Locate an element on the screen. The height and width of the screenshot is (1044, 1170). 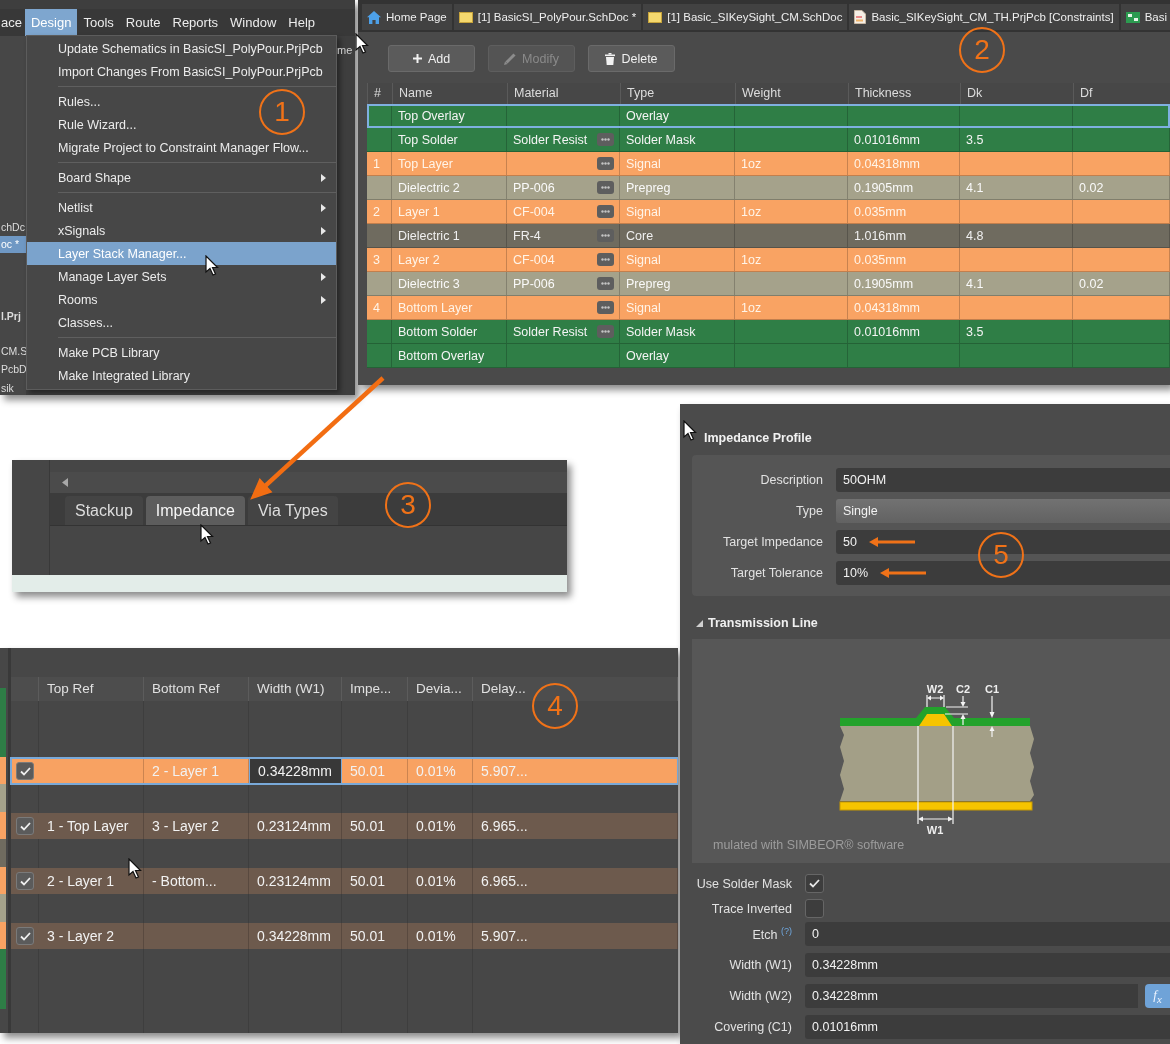
menu-bar-item: Help is located at coordinates (302, 22).